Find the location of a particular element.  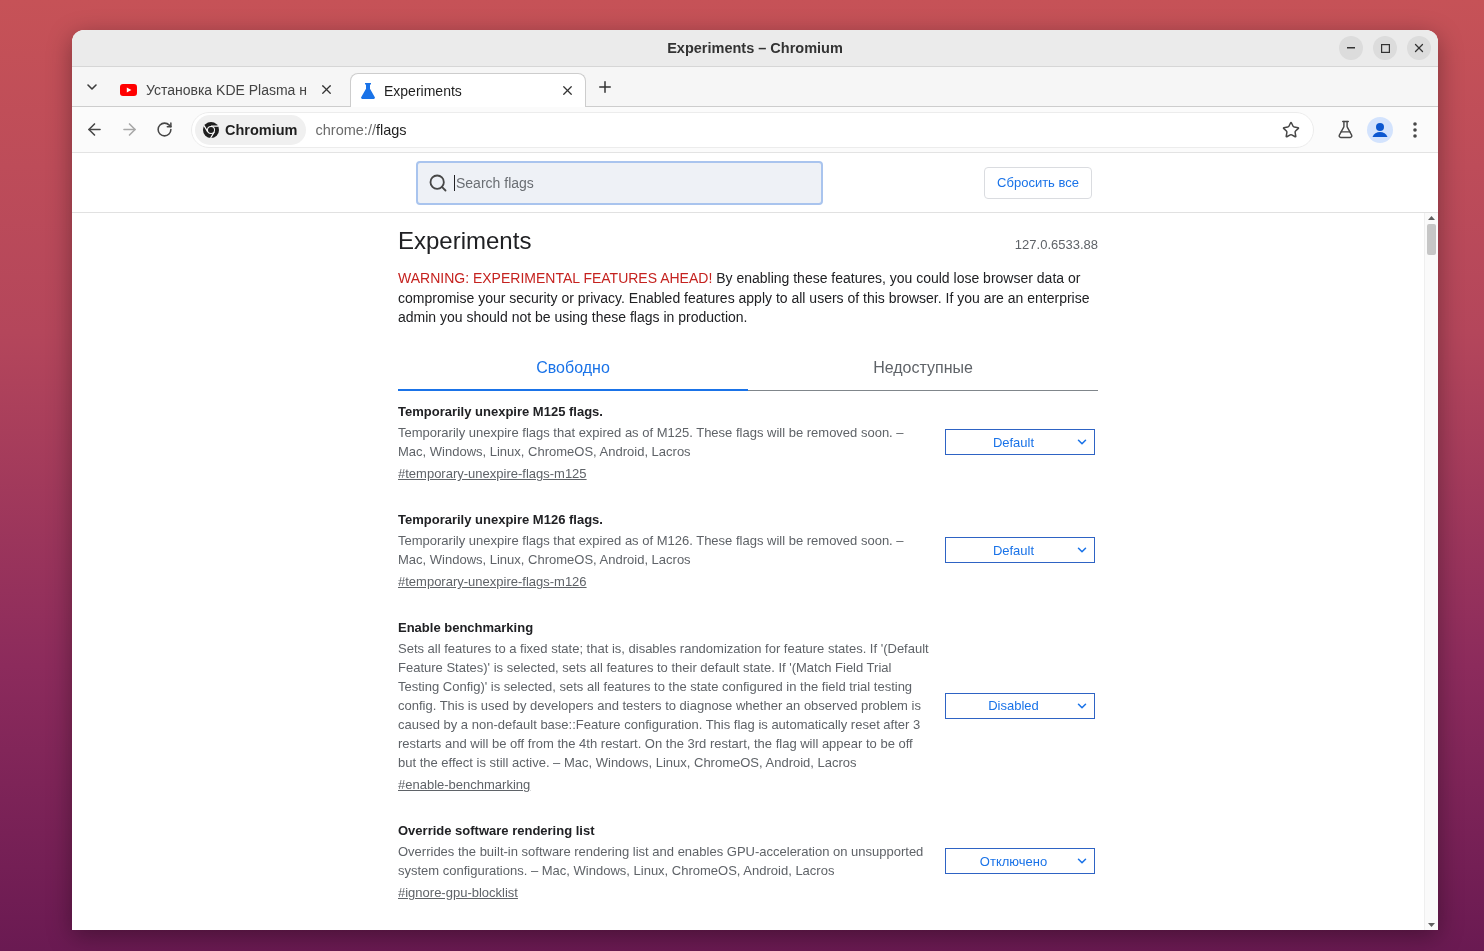

browser-tab: Установка KDE Plasma н is located at coordinates (227, 89).